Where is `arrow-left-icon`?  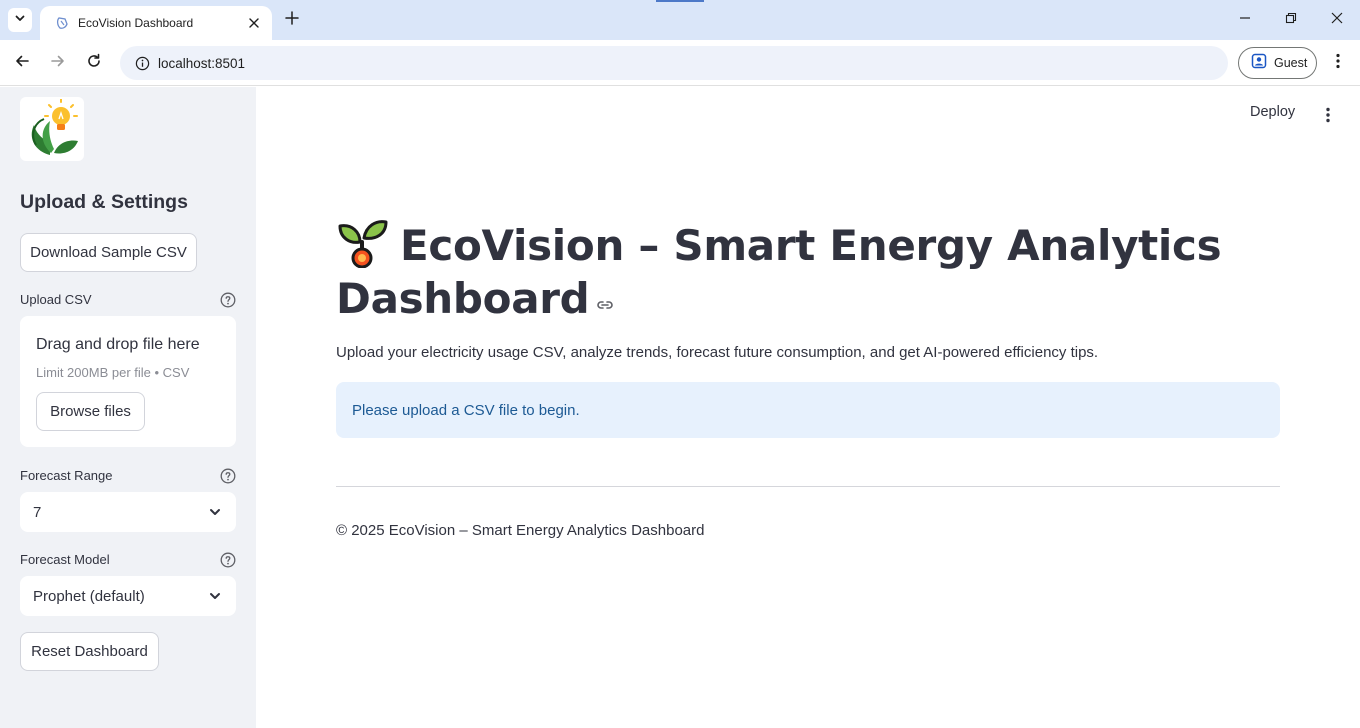 arrow-left-icon is located at coordinates (22, 63).